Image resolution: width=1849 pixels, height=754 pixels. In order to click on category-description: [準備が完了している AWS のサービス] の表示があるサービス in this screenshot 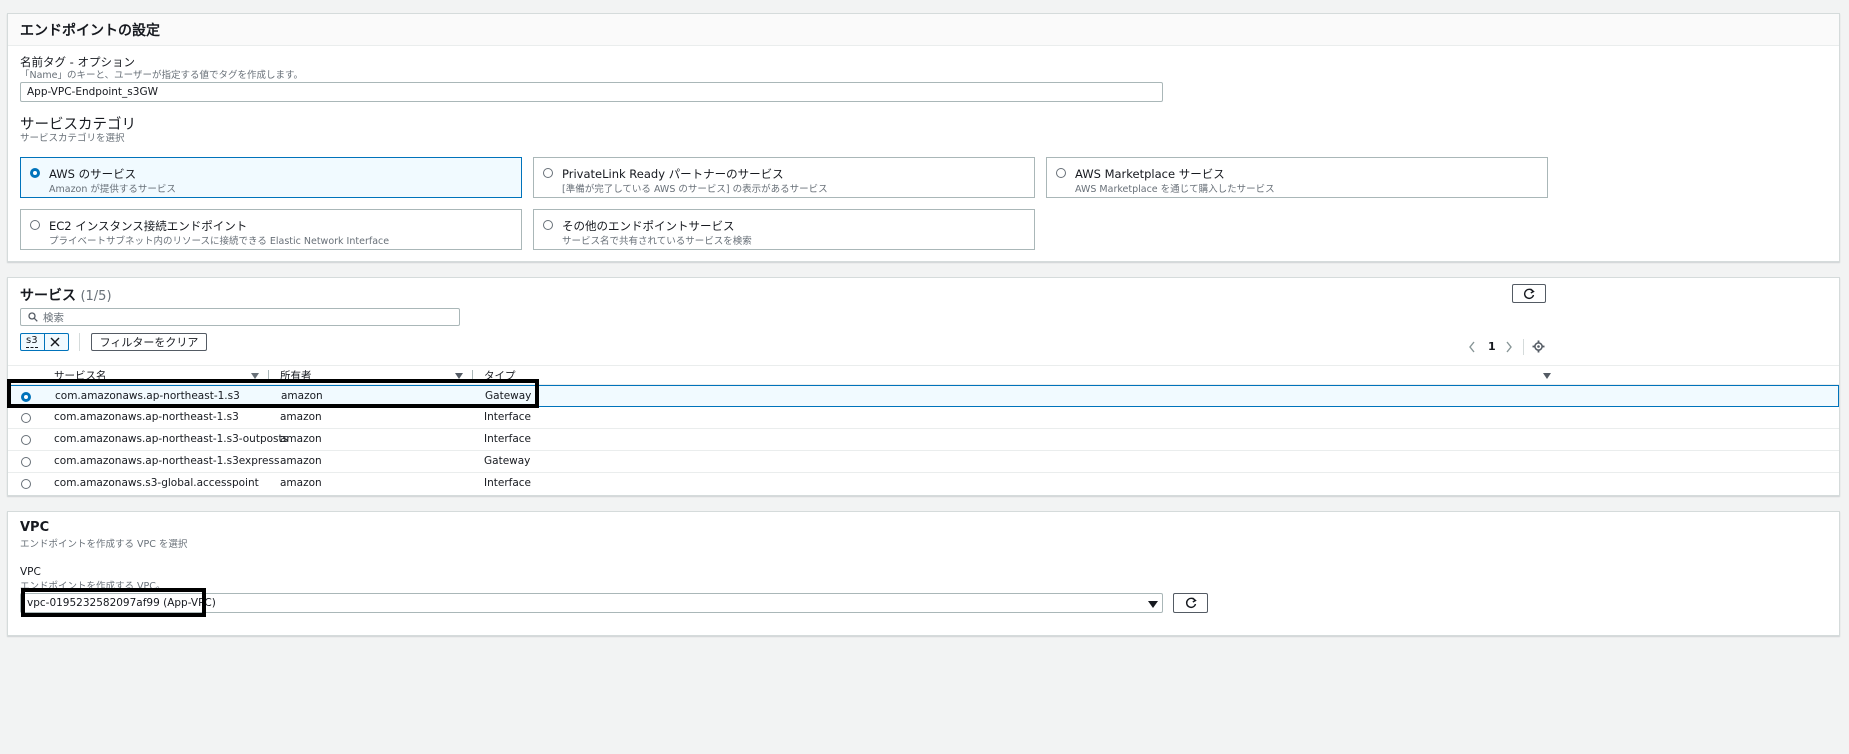, I will do `click(695, 189)`.